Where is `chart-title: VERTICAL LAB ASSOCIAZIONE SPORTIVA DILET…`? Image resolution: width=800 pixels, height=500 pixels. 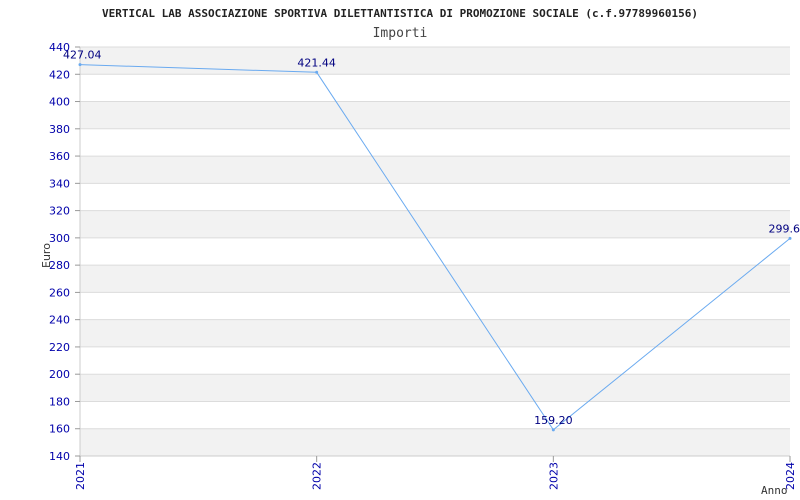 chart-title: VERTICAL LAB ASSOCIAZIONE SPORTIVA DILET… is located at coordinates (400, 13).